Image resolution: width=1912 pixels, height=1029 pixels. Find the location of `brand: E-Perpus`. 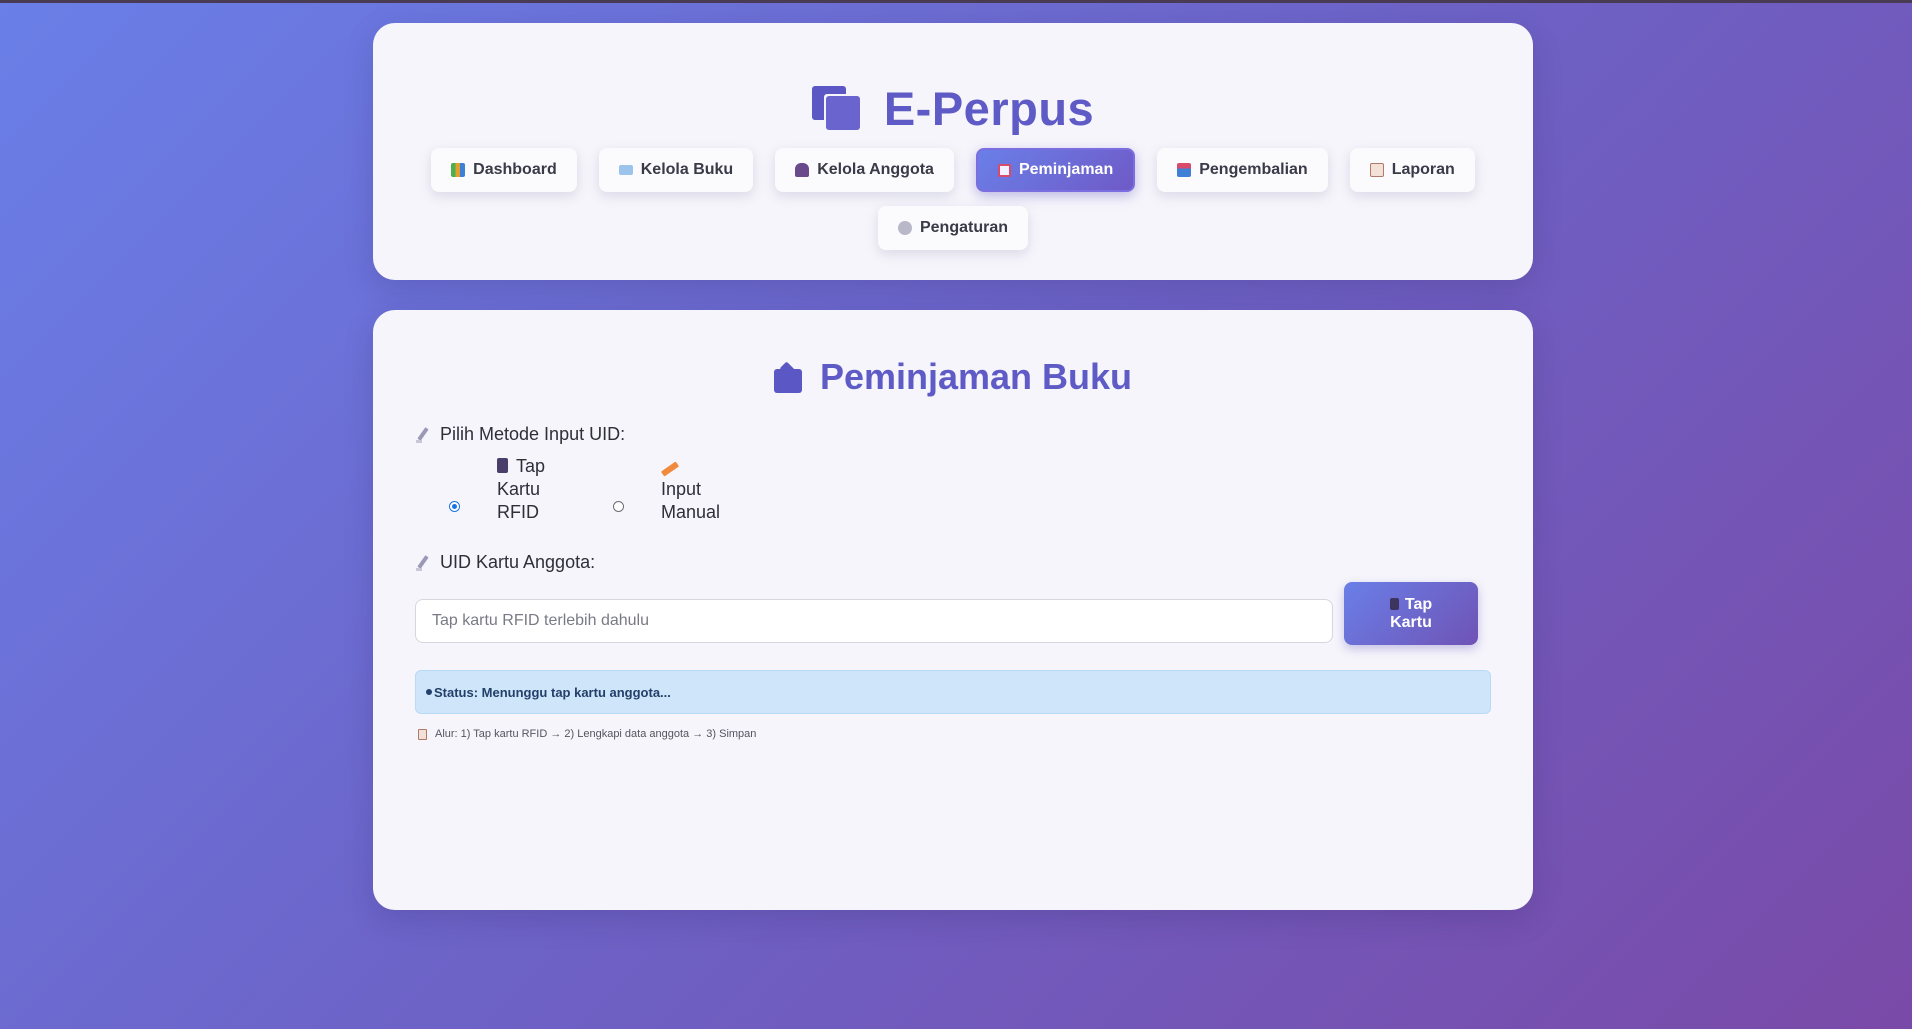

brand: E-Perpus is located at coordinates (953, 108).